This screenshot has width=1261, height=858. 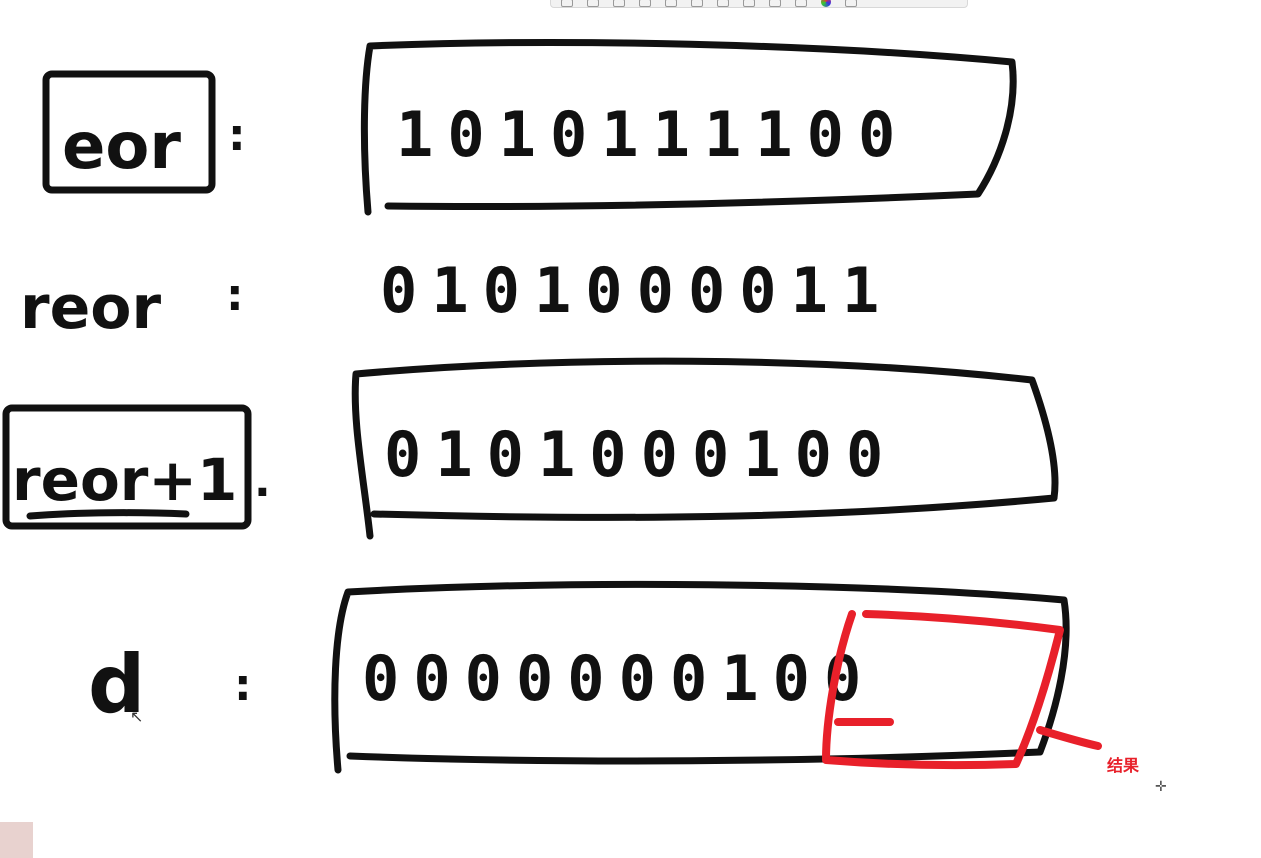 I want to click on bits-d: 0000000100, so click(x=618, y=678).